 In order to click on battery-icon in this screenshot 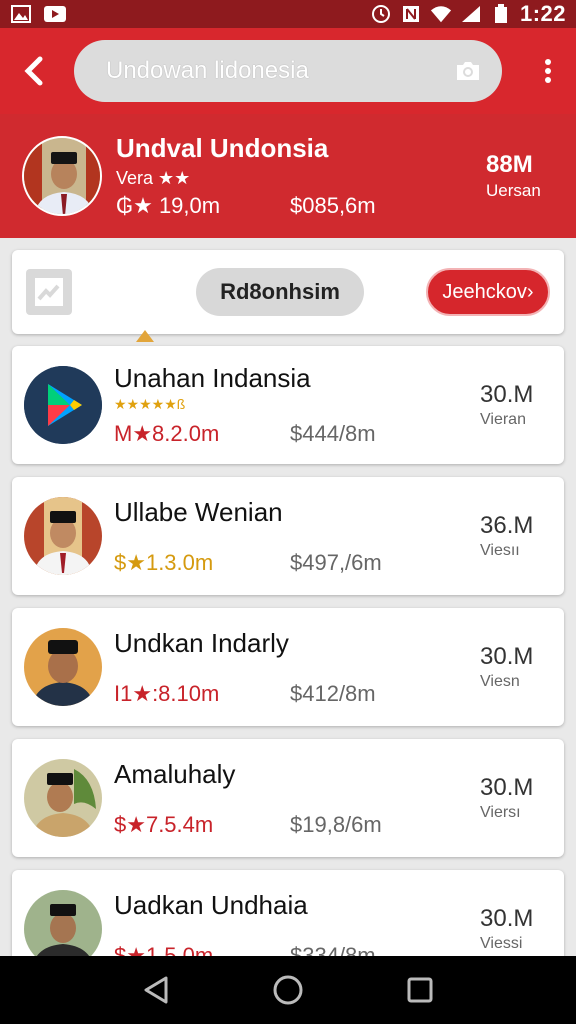, I will do `click(501, 13)`.